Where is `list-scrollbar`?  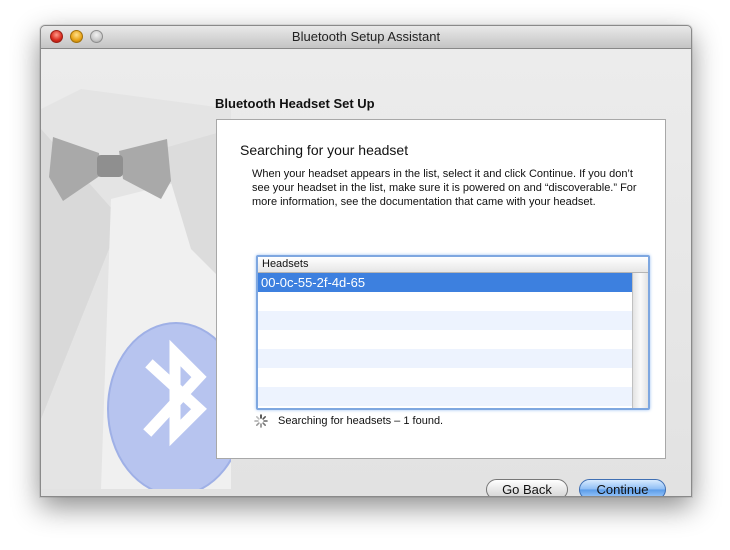 list-scrollbar is located at coordinates (640, 340).